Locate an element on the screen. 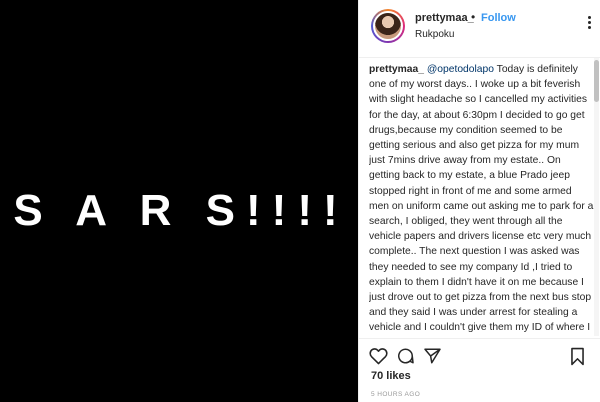 This screenshot has width=600, height=402. post-header: prettymaa_ • Follow Rukpoku is located at coordinates (479, 29).